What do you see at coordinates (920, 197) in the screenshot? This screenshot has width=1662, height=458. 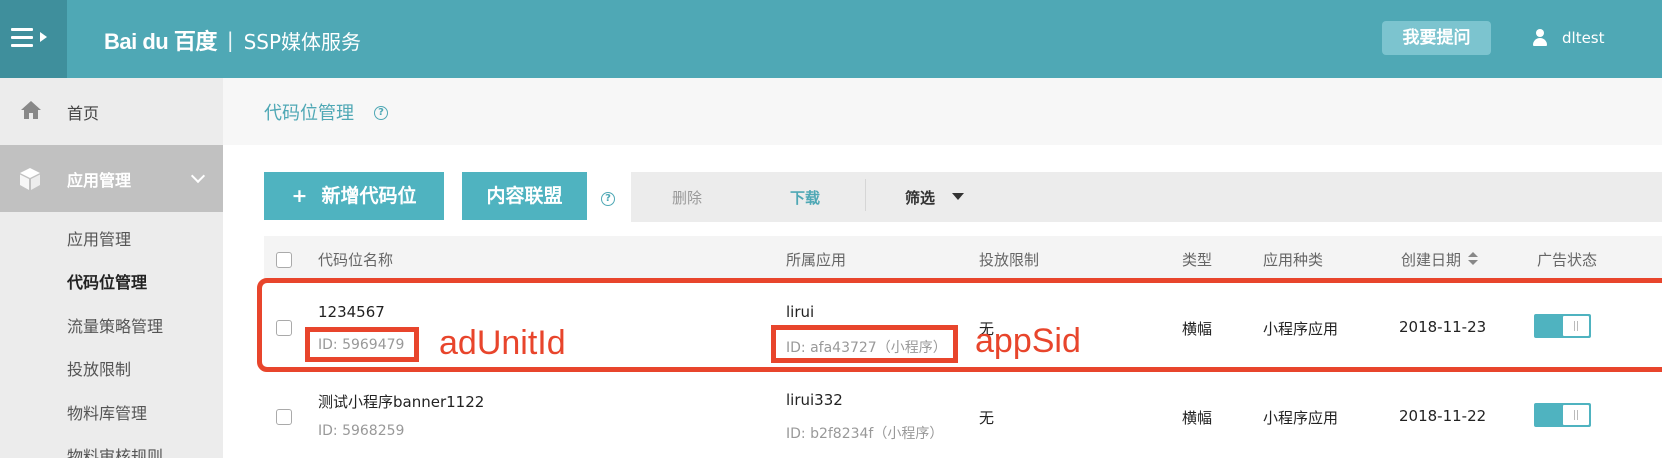 I see `filter-dropdown: 筛选` at bounding box center [920, 197].